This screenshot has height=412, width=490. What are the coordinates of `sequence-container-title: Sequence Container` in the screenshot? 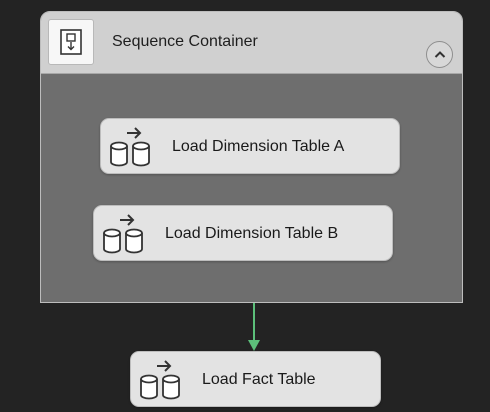 It's located at (185, 41).